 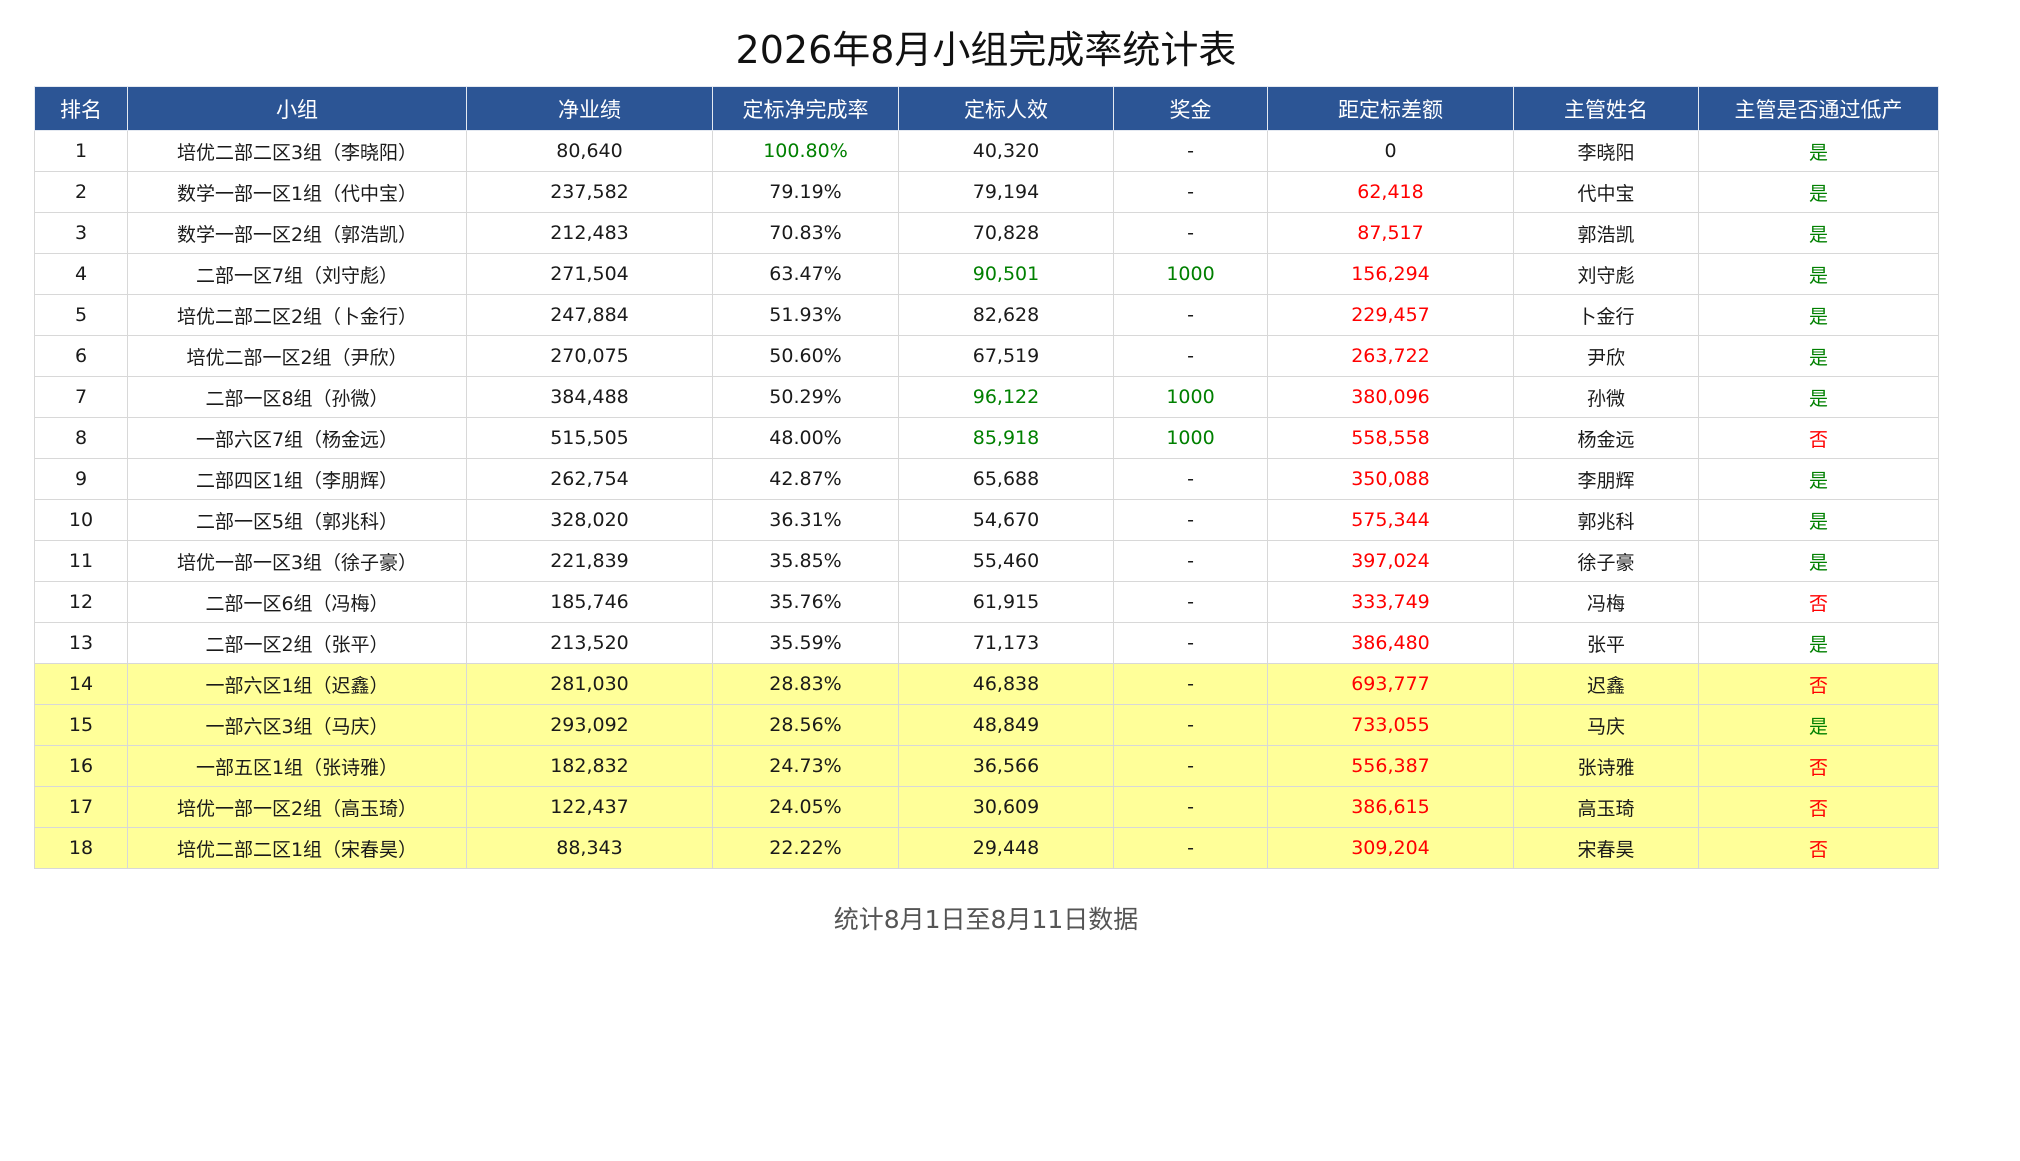 I want to click on cell-net-performance: 247,884, so click(x=589, y=315).